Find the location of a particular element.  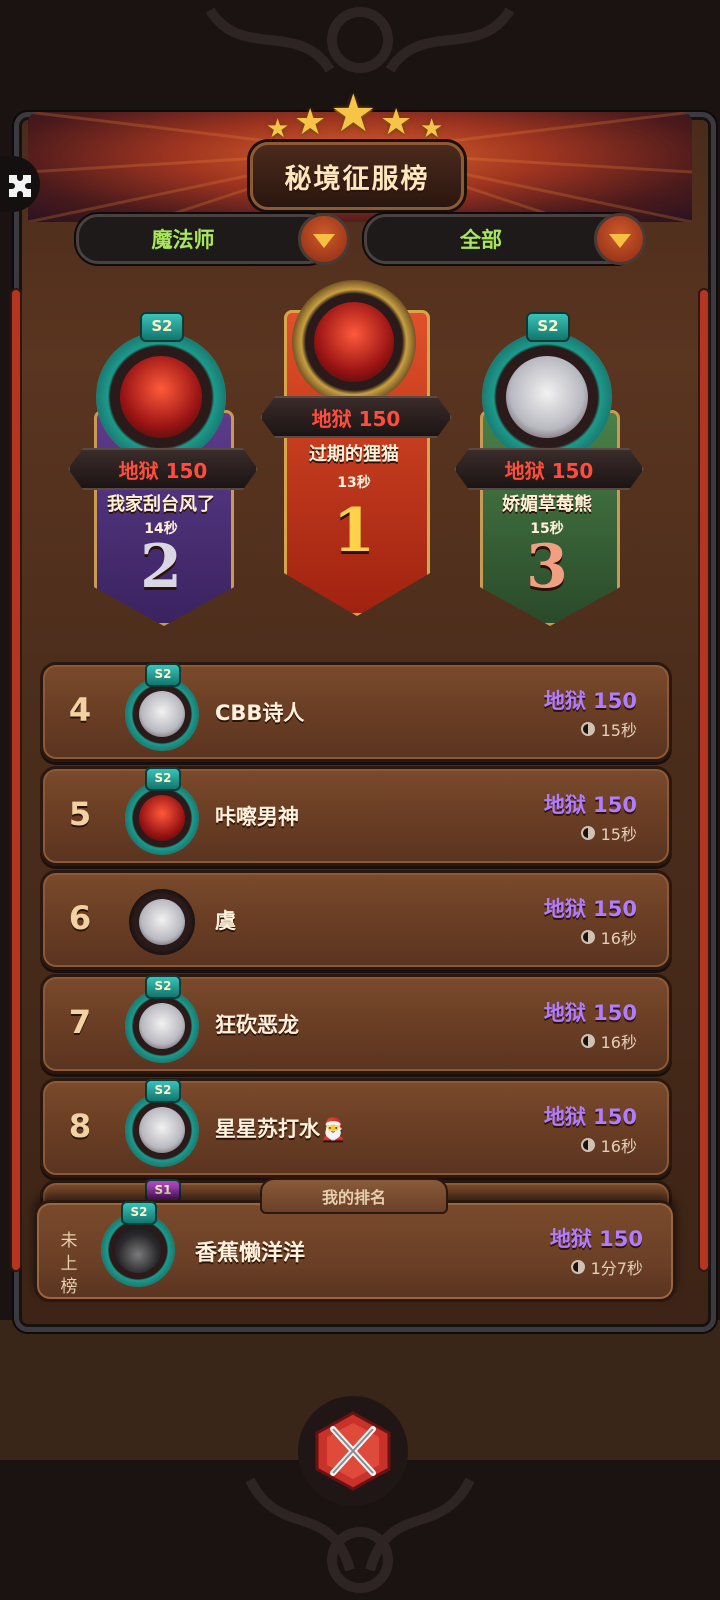

right-rail is located at coordinates (704, 780).